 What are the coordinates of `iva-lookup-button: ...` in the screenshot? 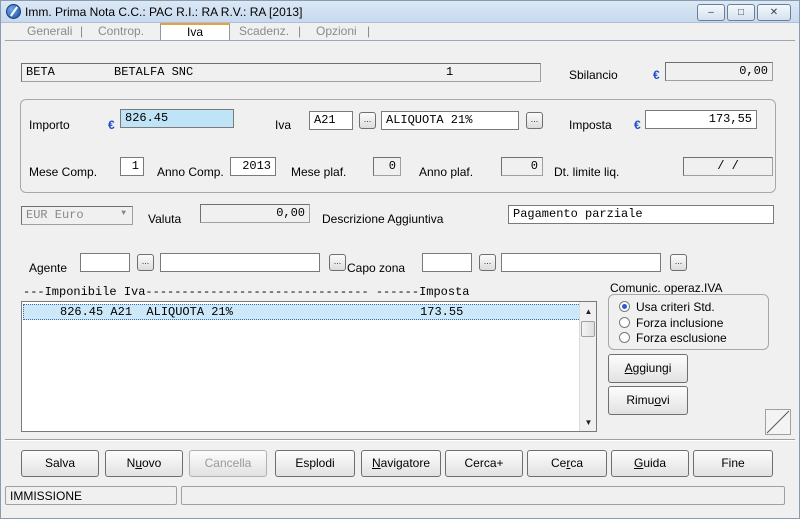 It's located at (367, 120).